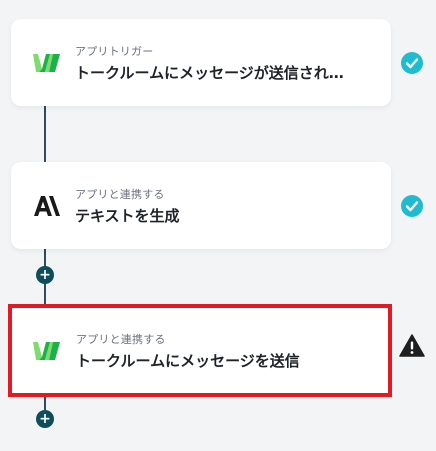  Describe the element at coordinates (127, 216) in the screenshot. I see `step-title: テキストを生成` at that location.